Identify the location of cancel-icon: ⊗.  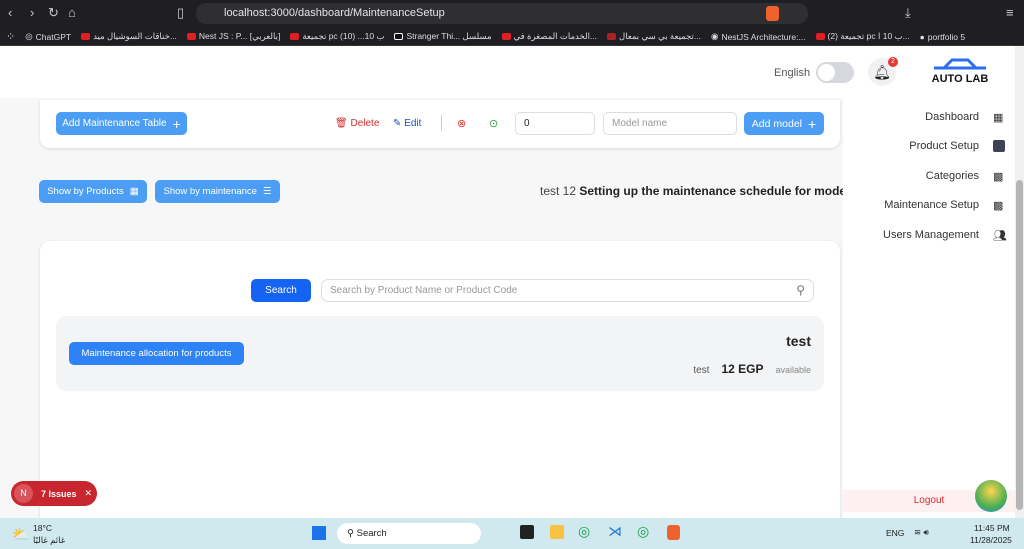
(461, 123).